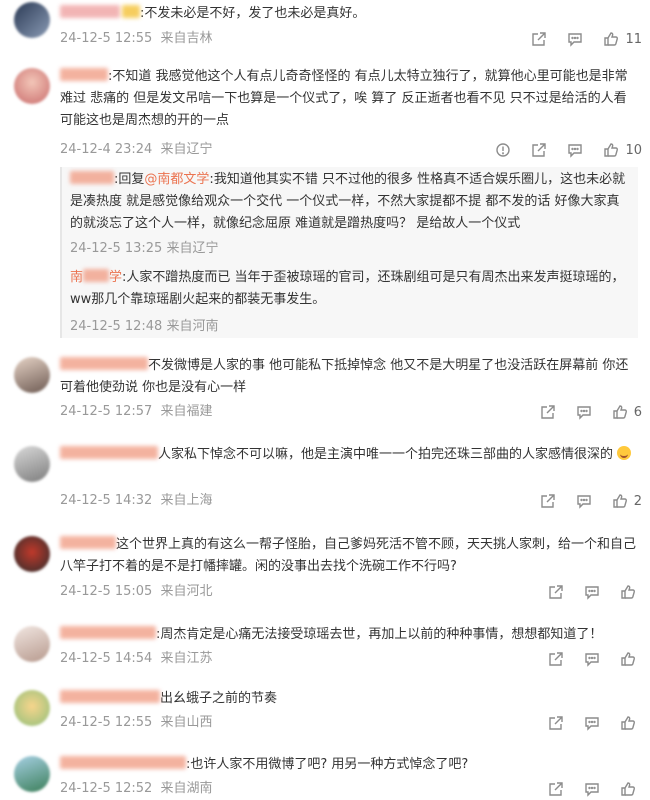 Image resolution: width=650 pixels, height=800 pixels. Describe the element at coordinates (106, 500) in the screenshot. I see `comment-date: 24-12-5 14:32` at that location.